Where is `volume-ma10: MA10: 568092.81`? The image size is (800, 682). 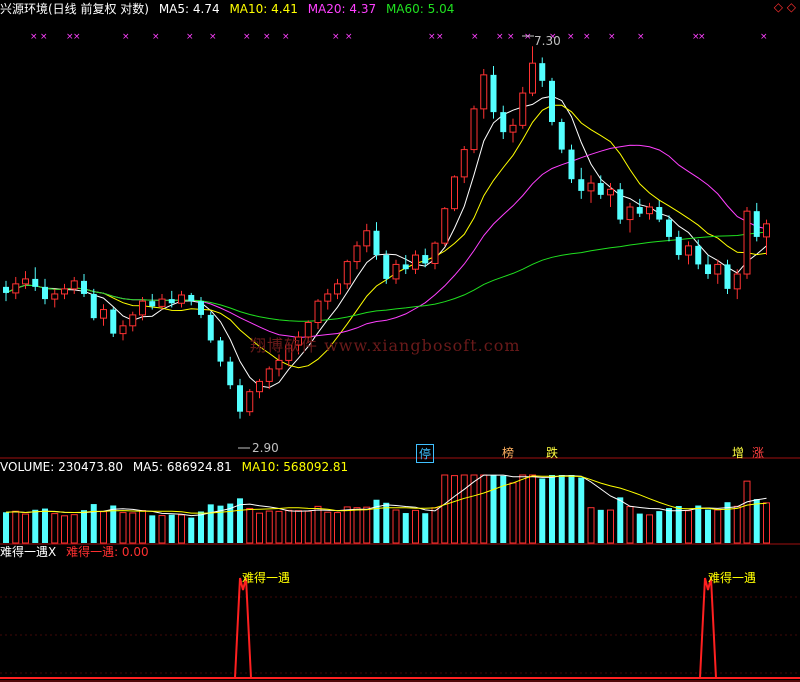
volume-ma10: MA10: 568092.81 is located at coordinates (295, 467).